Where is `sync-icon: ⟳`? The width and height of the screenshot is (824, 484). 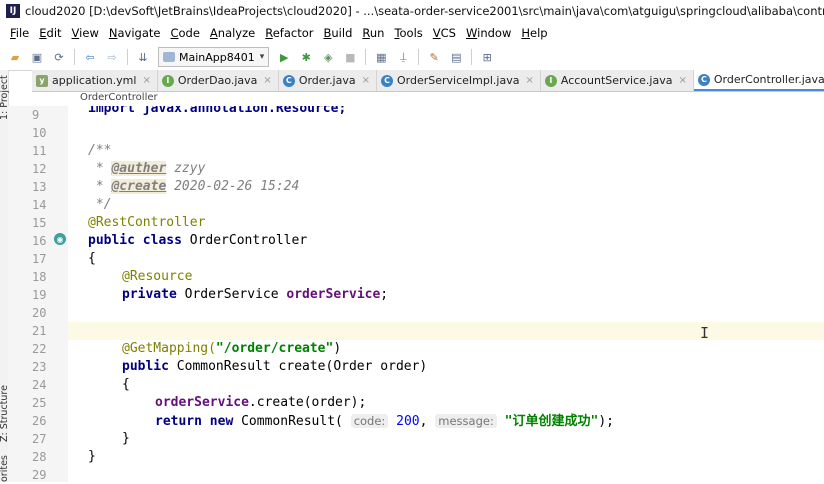 sync-icon: ⟳ is located at coordinates (59, 57).